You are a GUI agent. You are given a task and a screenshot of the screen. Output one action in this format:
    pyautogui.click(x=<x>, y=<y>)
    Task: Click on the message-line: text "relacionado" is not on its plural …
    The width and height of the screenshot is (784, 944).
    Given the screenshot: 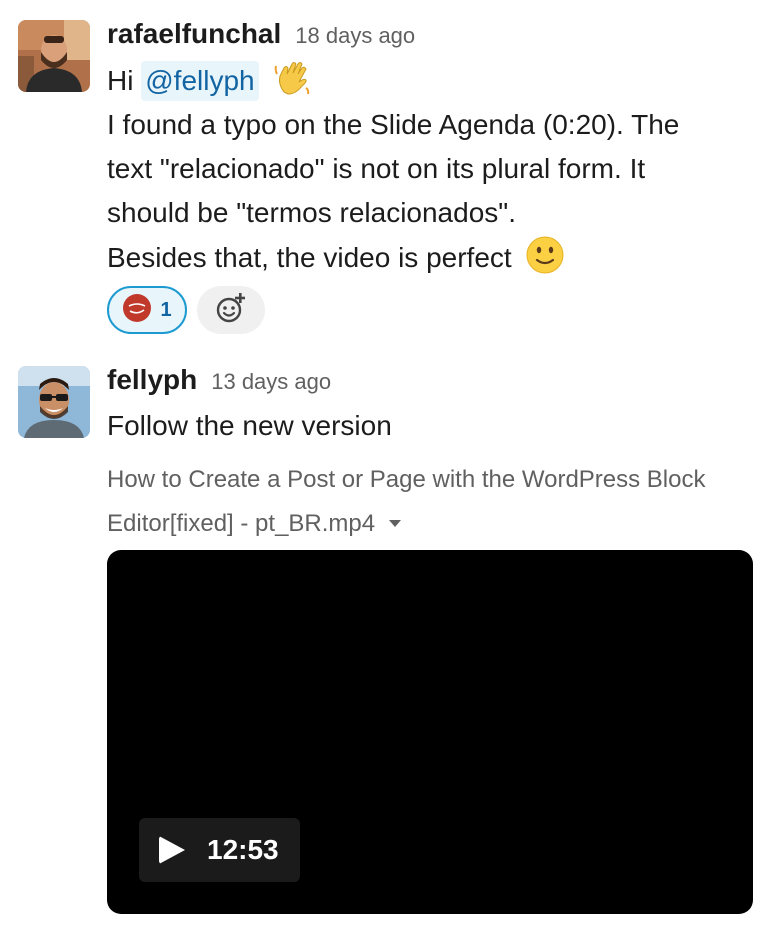 What is the action you would take?
    pyautogui.click(x=376, y=168)
    